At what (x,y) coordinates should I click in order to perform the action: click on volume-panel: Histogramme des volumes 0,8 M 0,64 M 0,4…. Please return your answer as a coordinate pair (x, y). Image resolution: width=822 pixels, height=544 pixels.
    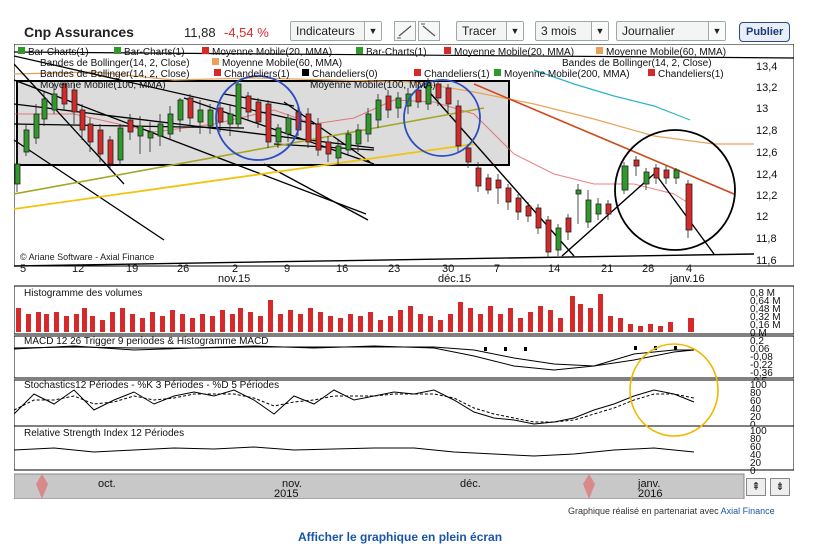
    Looking at the image, I should click on (404, 312).